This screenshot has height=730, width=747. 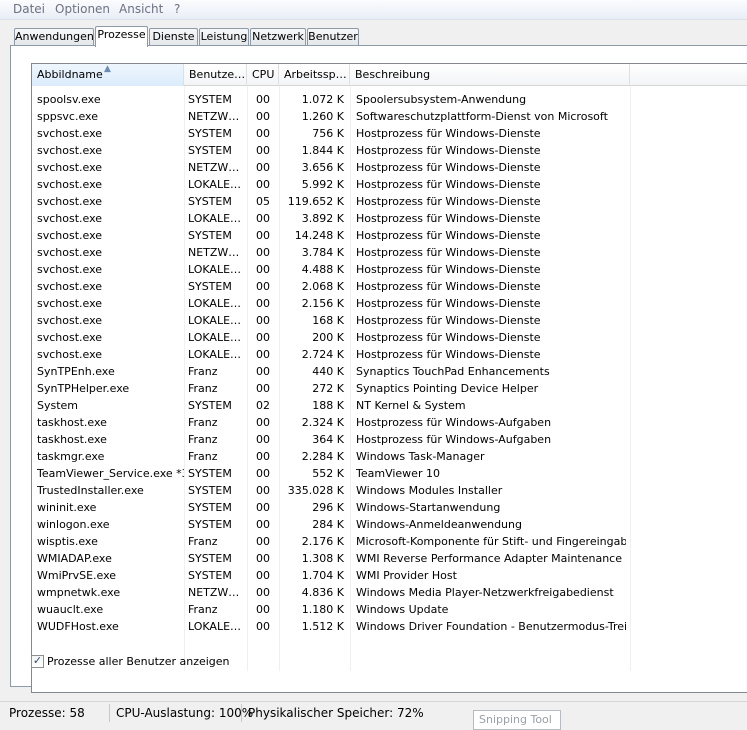 What do you see at coordinates (328, 473) in the screenshot?
I see `process-memory: 552 K` at bounding box center [328, 473].